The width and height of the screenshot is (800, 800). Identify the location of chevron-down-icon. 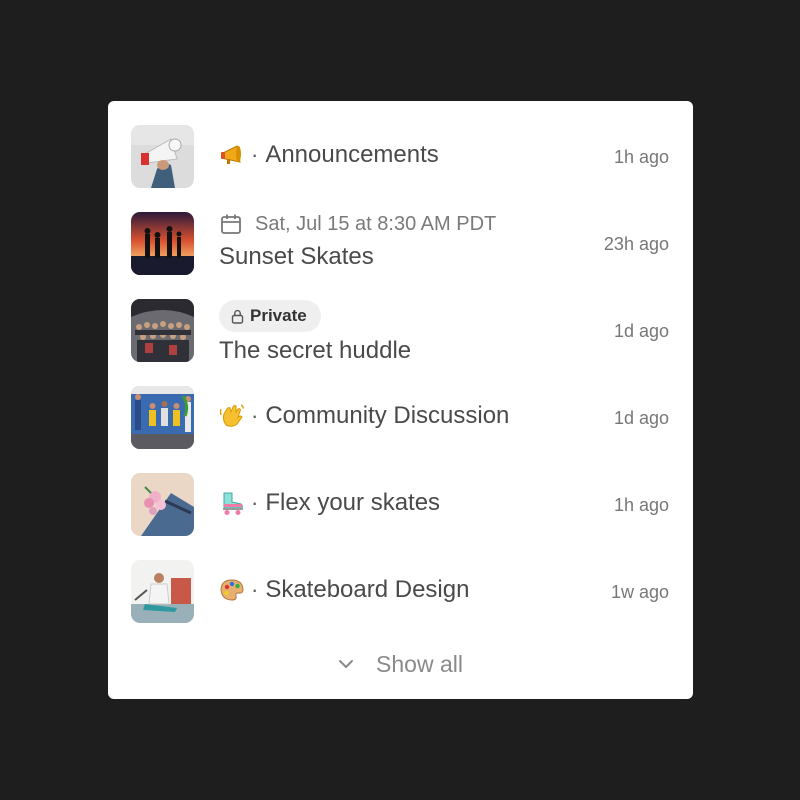
(346, 664).